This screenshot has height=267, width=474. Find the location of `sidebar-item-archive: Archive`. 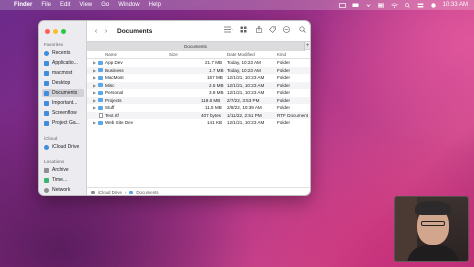

sidebar-item-archive: Archive is located at coordinates (63, 170).